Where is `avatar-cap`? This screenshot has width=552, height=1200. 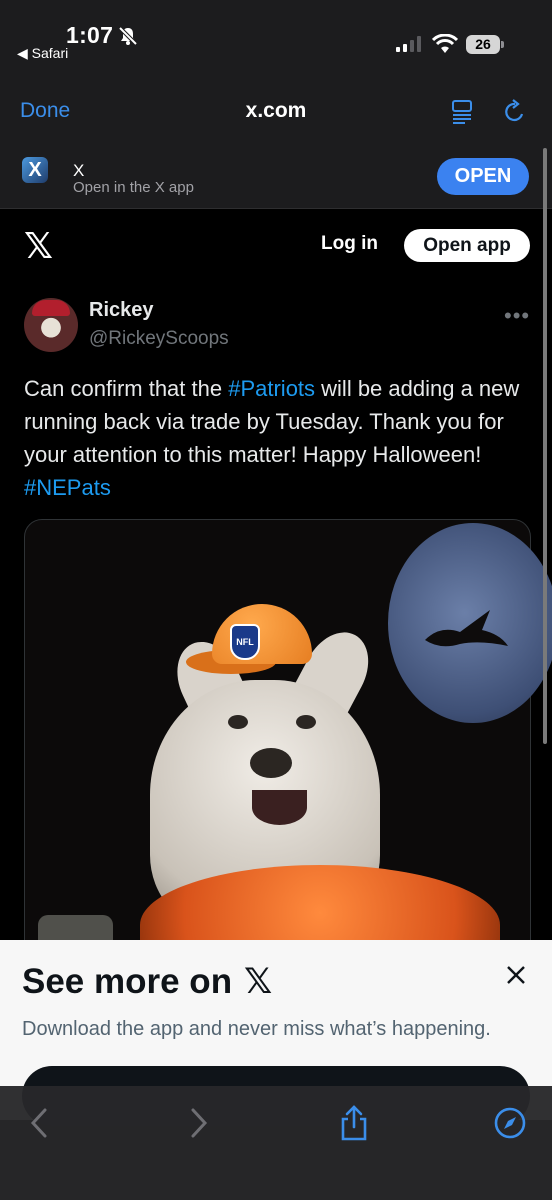 avatar-cap is located at coordinates (51, 308).